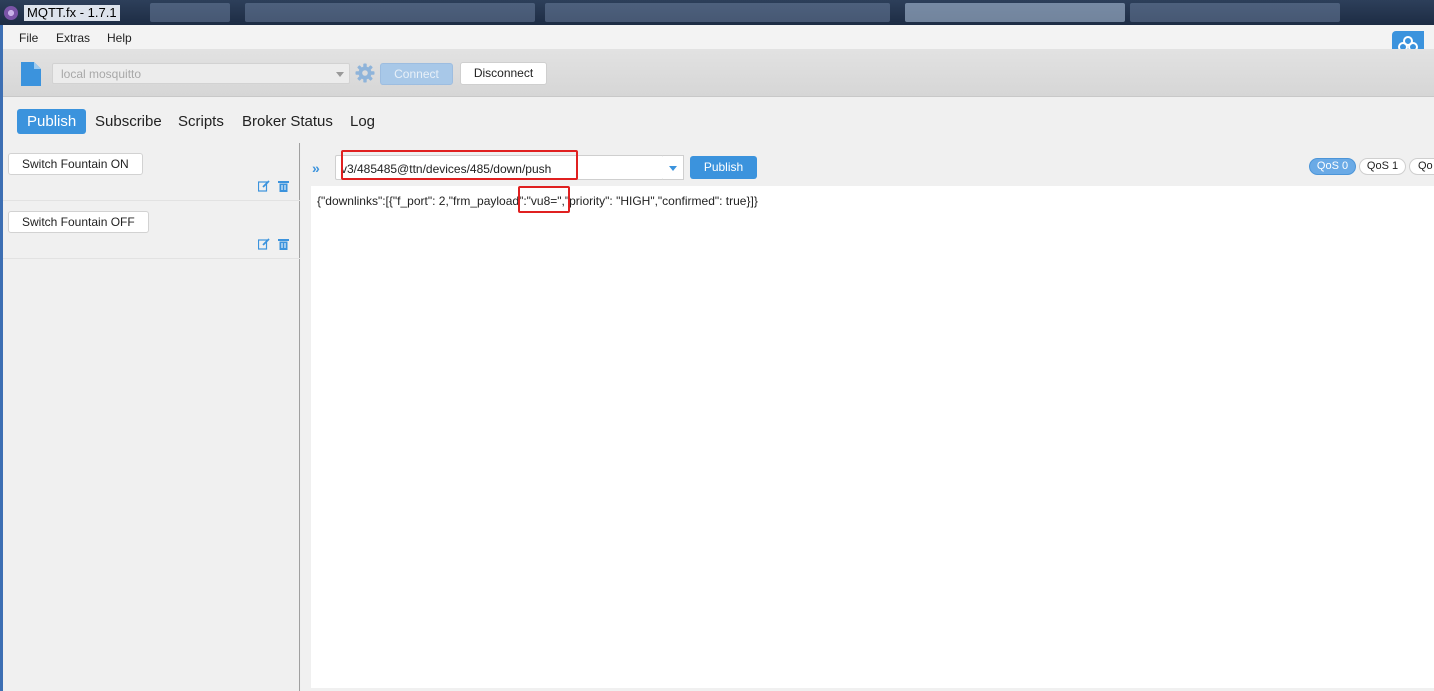 This screenshot has height=691, width=1434. I want to click on window-title: MQTT.fx - 1.7.1, so click(72, 13).